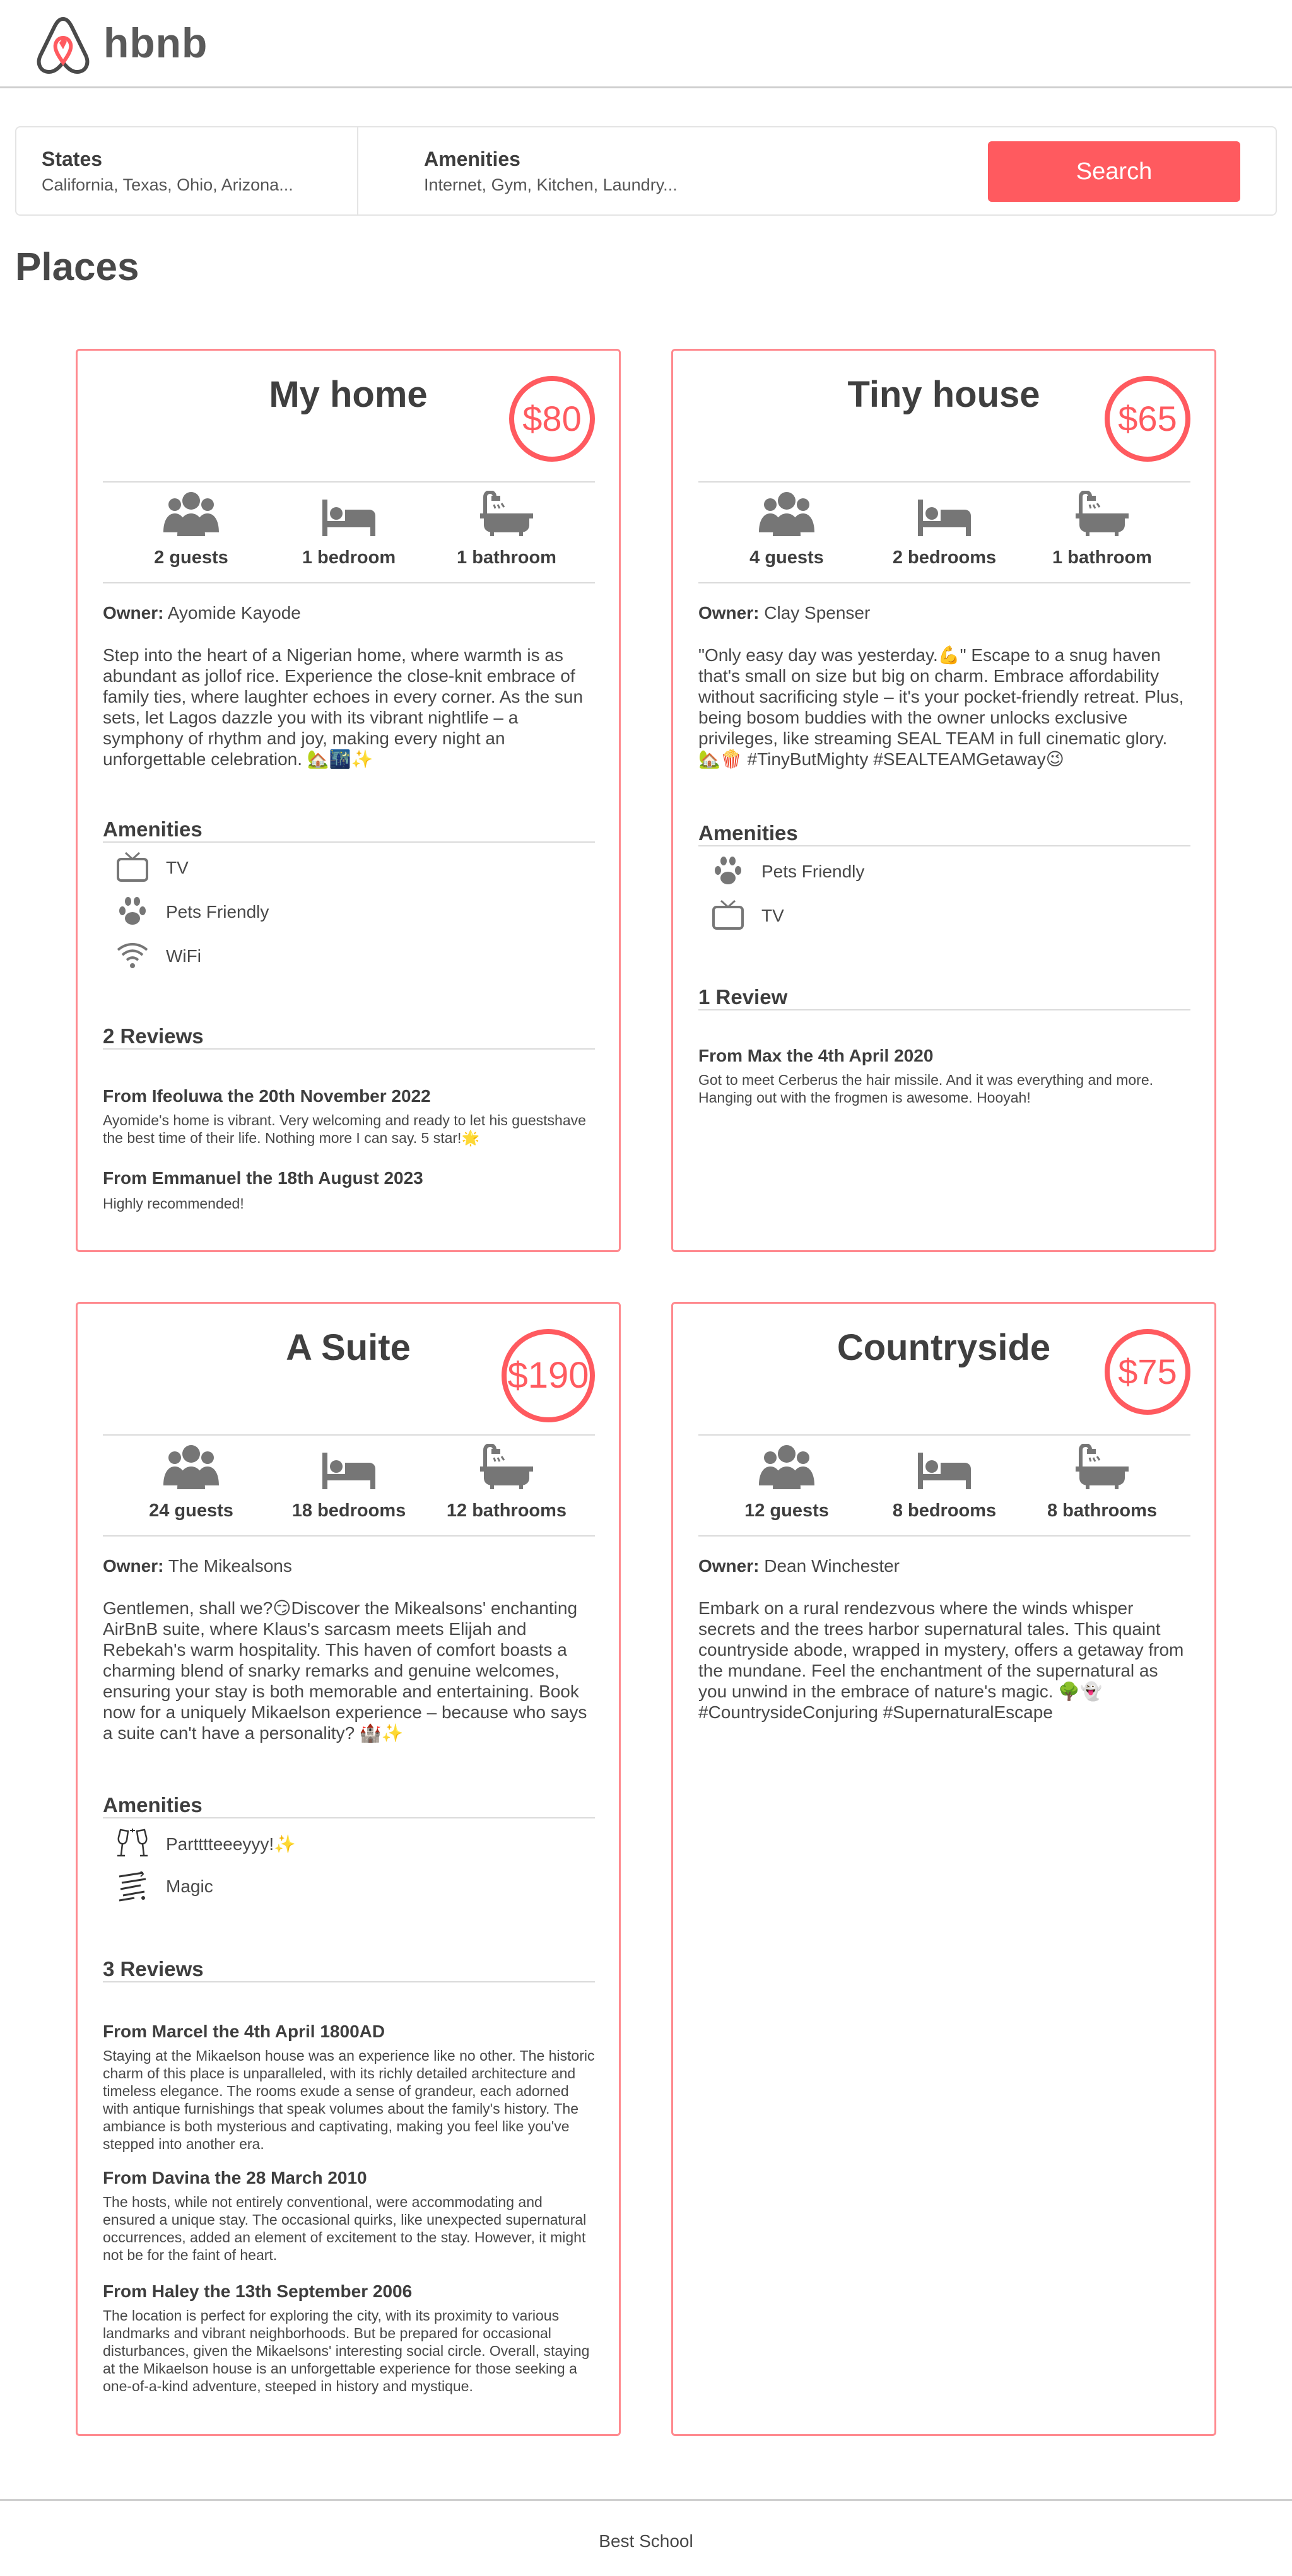 The image size is (1292, 2576). I want to click on states-filter-title: States, so click(72, 159).